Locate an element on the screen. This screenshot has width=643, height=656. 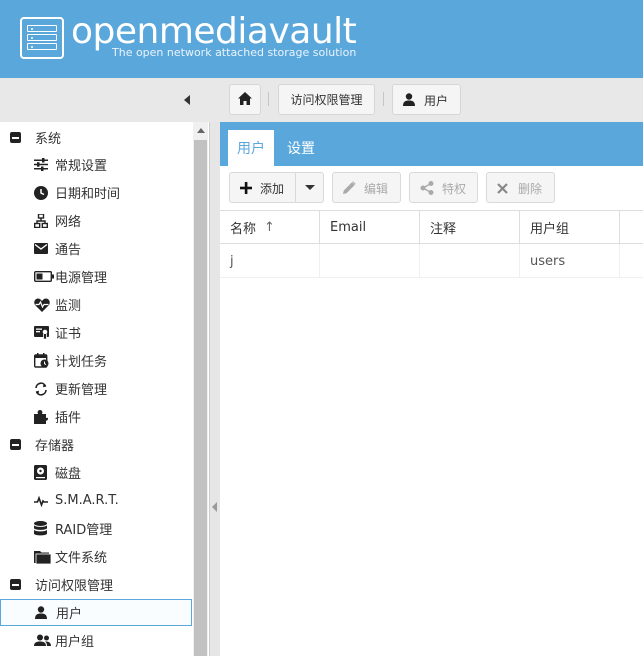
sidebar-group-system: 系统 is located at coordinates (96, 137).